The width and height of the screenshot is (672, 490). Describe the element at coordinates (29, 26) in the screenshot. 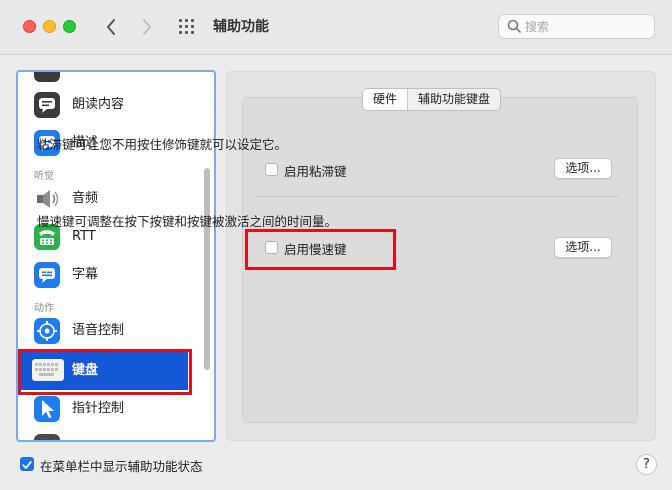

I see `close-window-button` at that location.